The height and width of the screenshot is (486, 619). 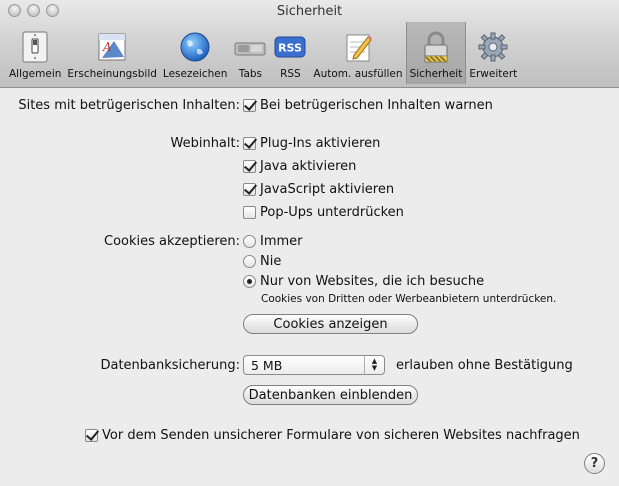 What do you see at coordinates (249, 189) in the screenshot?
I see `javascript-checkbox` at bounding box center [249, 189].